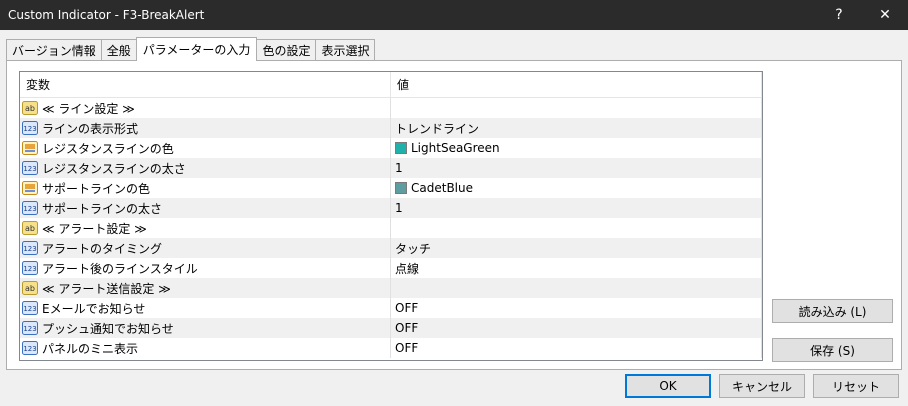  I want to click on save-button: 保存 (S), so click(832, 350).